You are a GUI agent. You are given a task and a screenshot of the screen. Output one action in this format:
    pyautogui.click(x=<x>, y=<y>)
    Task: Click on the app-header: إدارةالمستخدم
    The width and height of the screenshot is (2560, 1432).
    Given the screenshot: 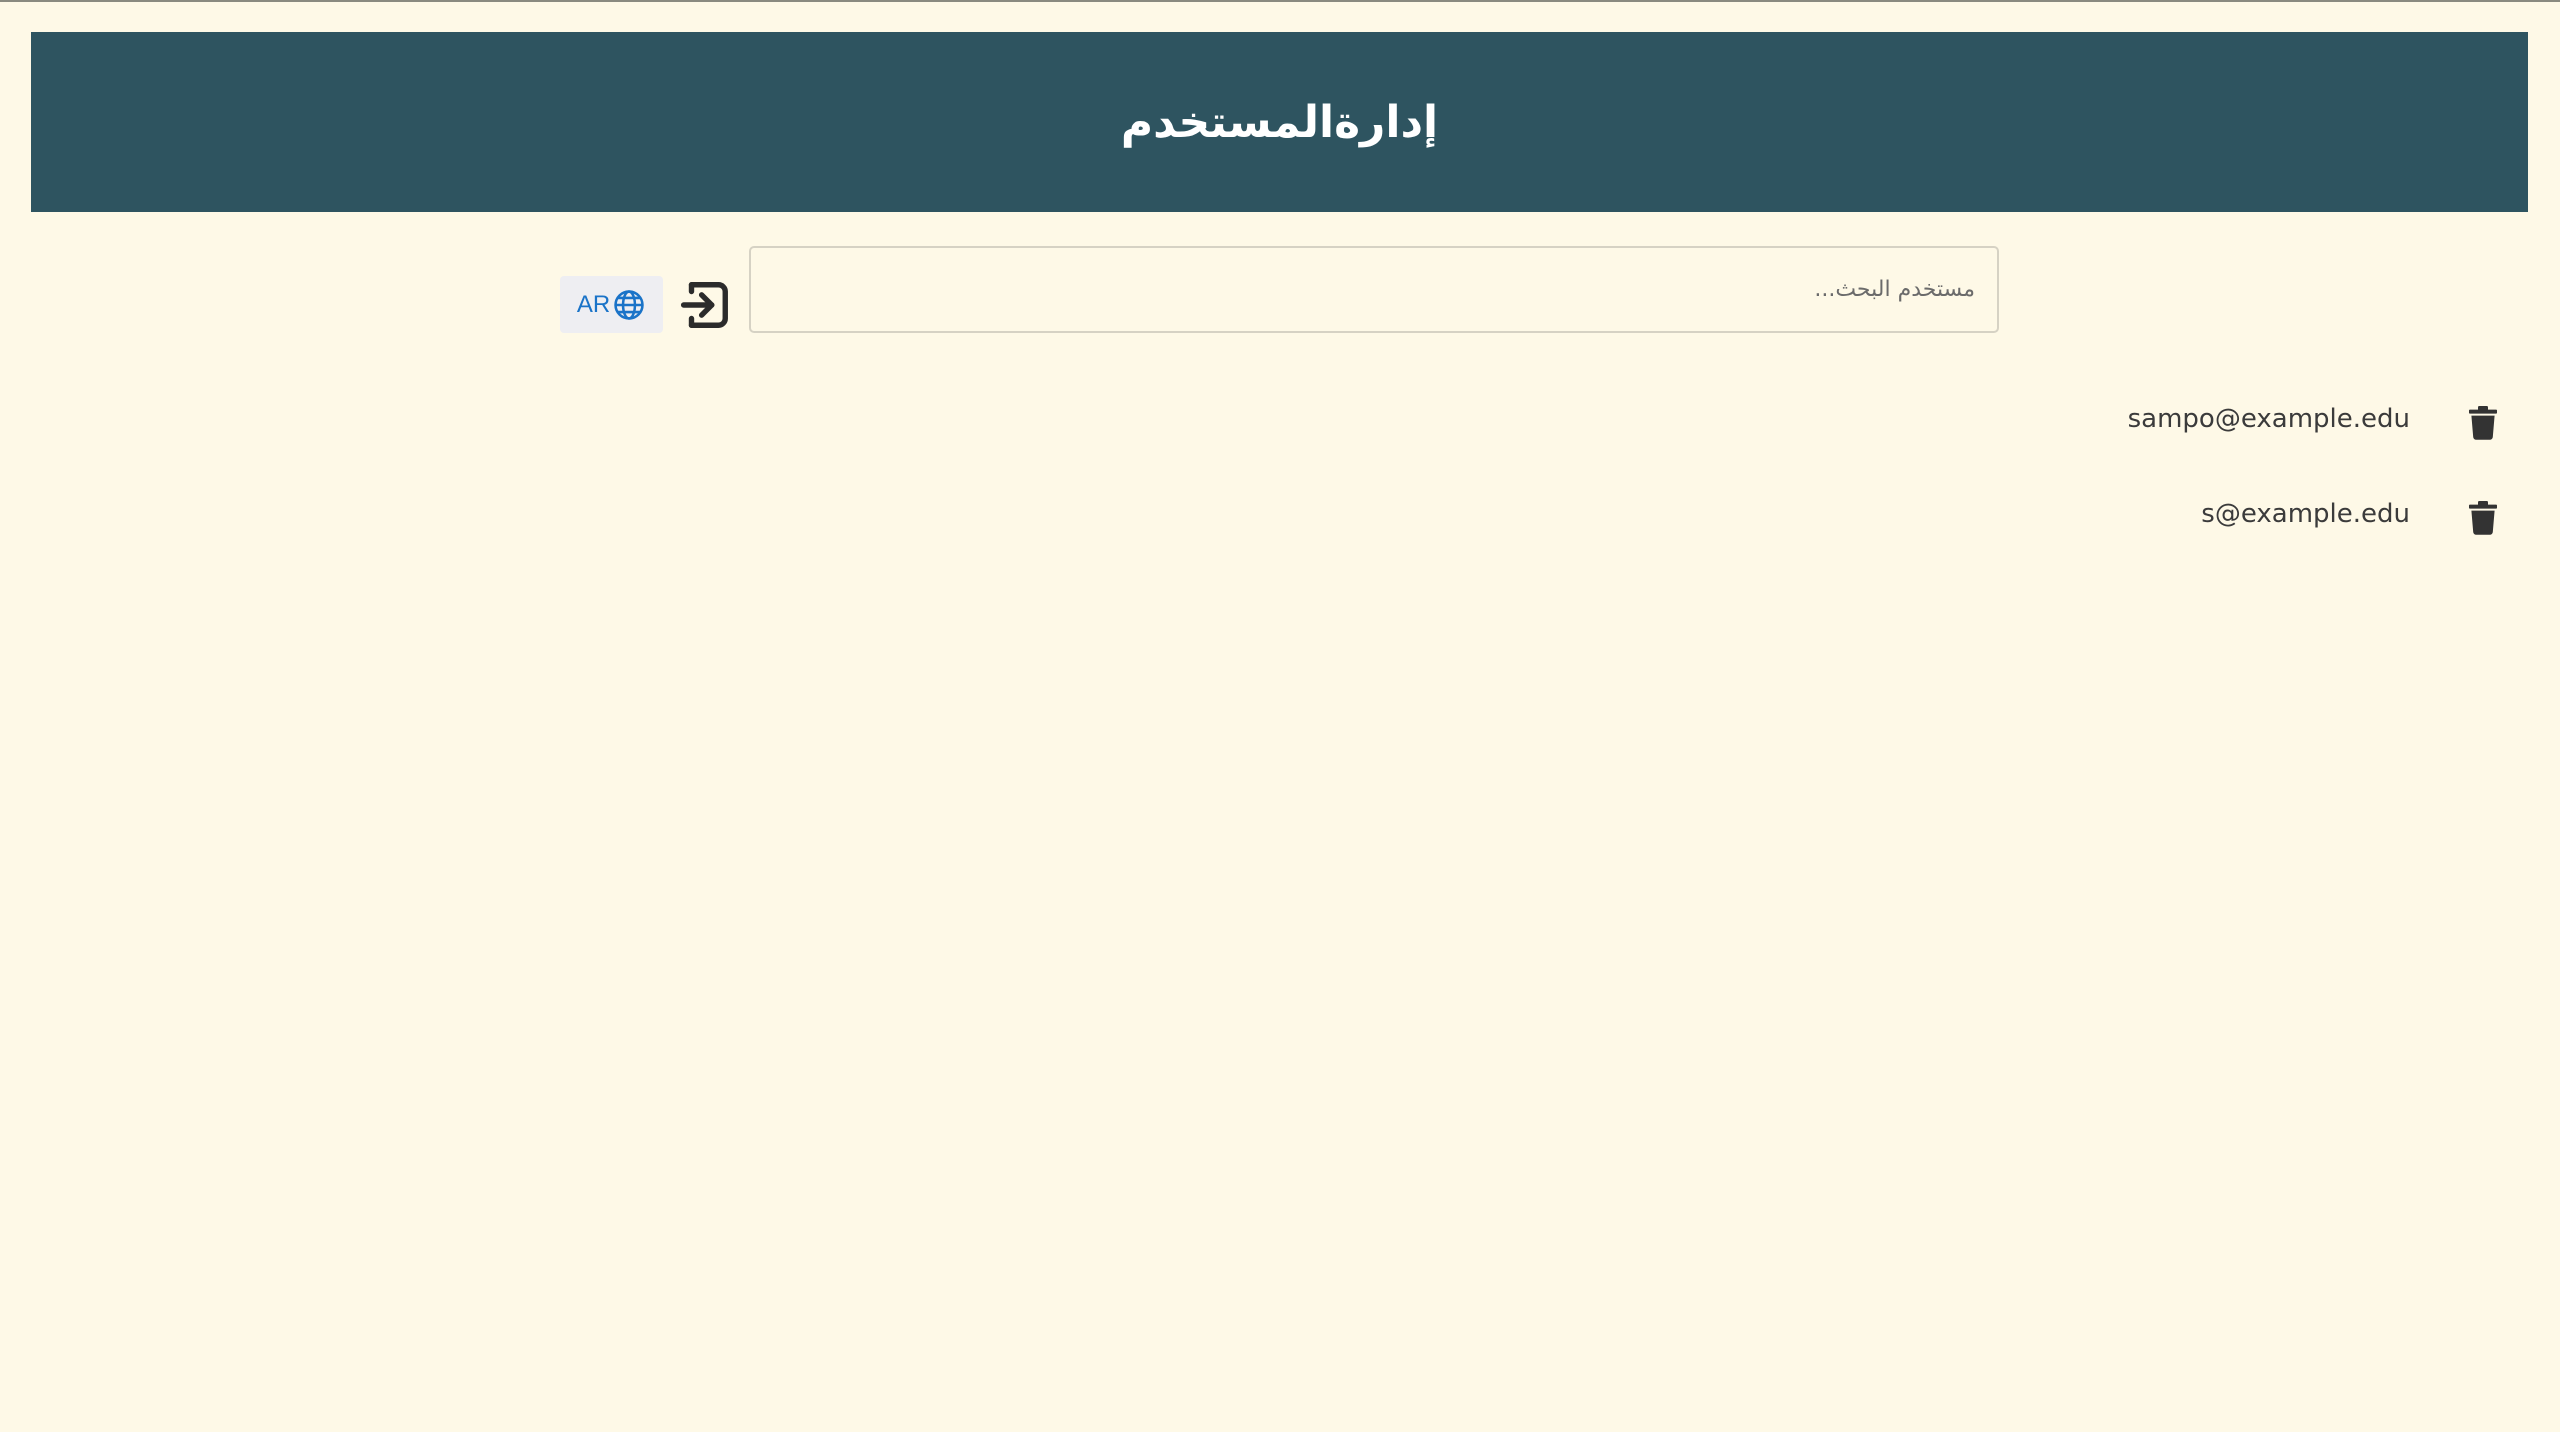 What is the action you would take?
    pyautogui.click(x=1279, y=122)
    